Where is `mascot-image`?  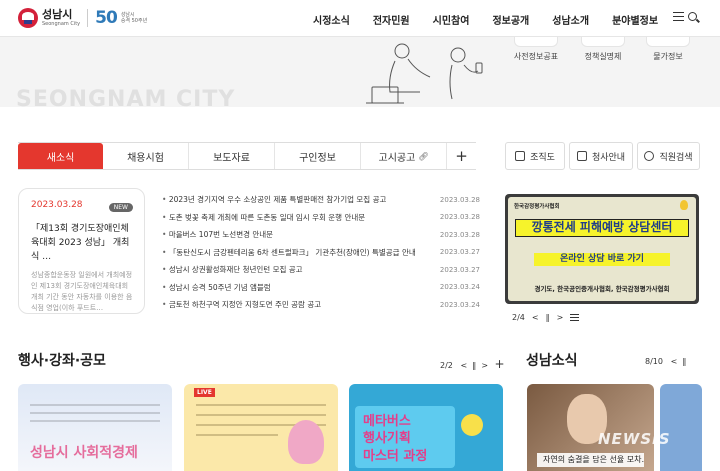 mascot-image is located at coordinates (306, 442).